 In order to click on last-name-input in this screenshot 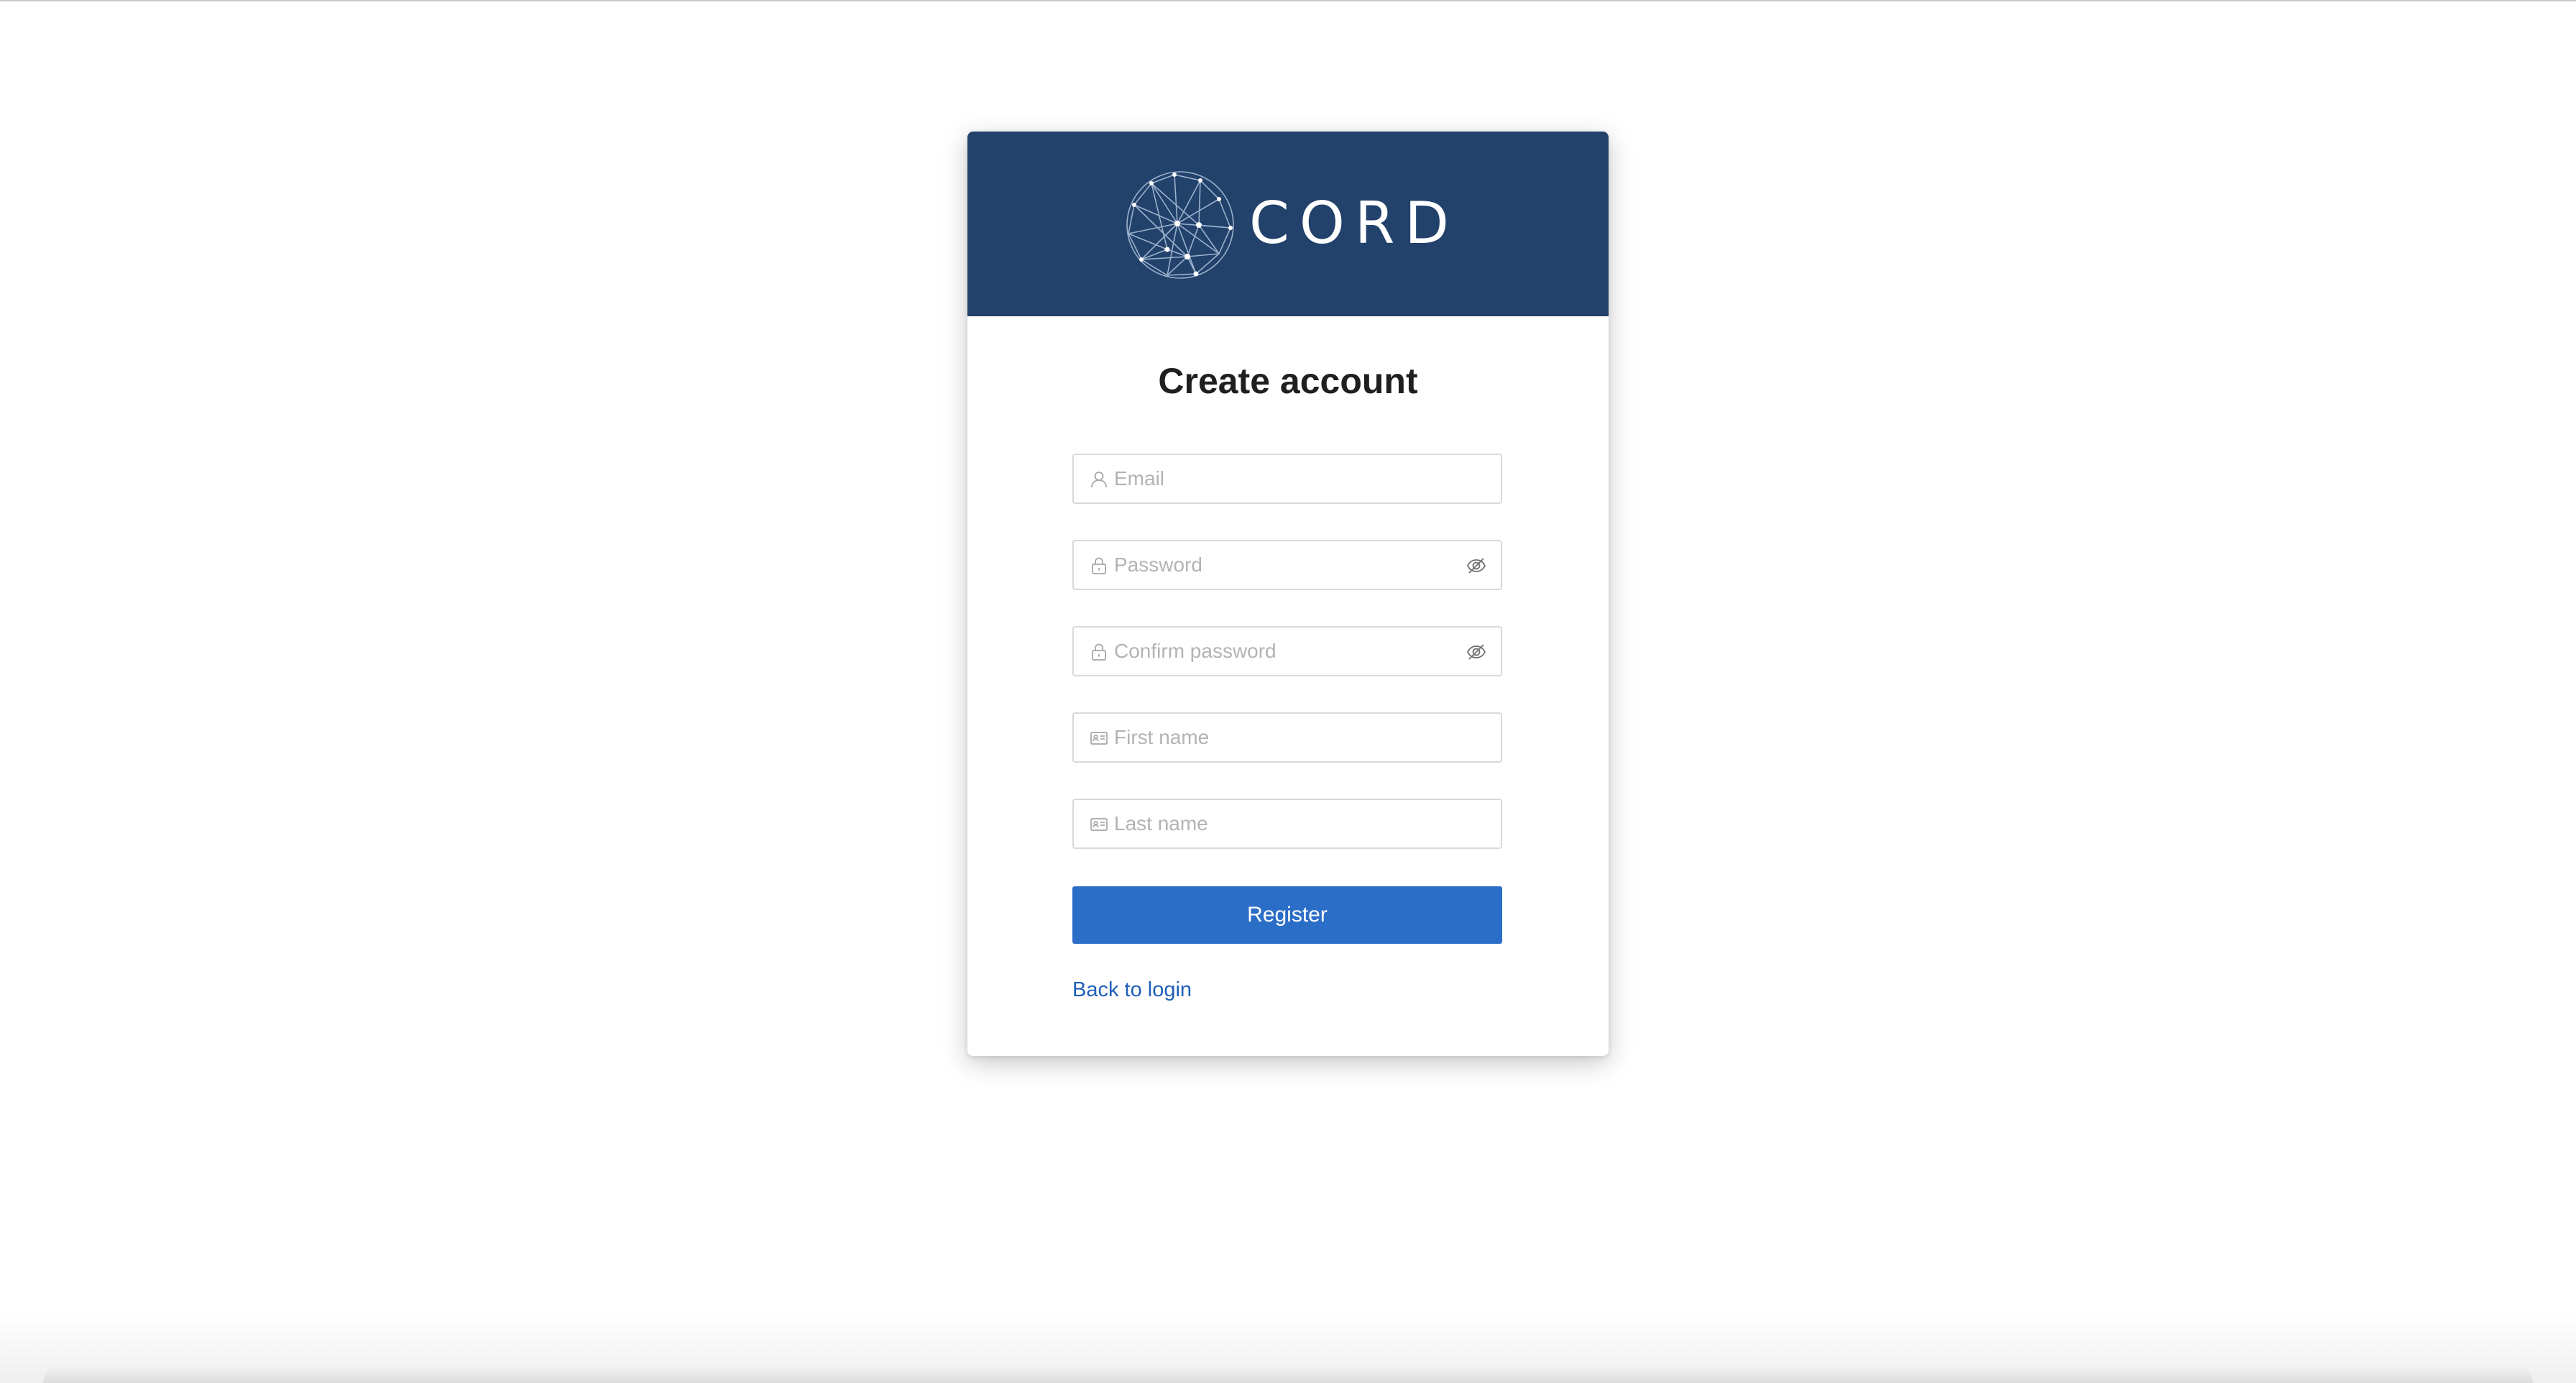, I will do `click(1283, 824)`.